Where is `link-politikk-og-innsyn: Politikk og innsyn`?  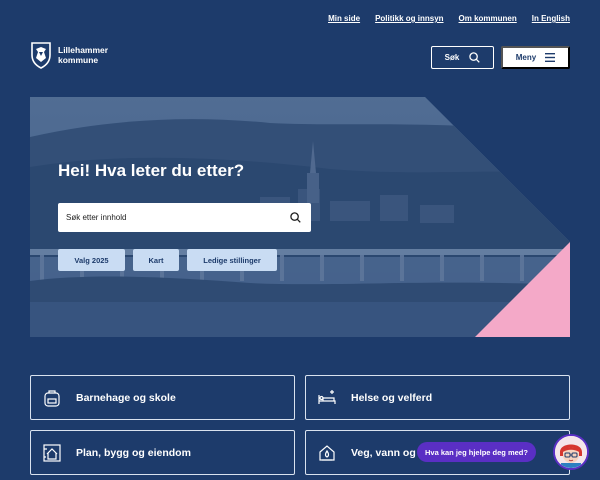
link-politikk-og-innsyn: Politikk og innsyn is located at coordinates (409, 18).